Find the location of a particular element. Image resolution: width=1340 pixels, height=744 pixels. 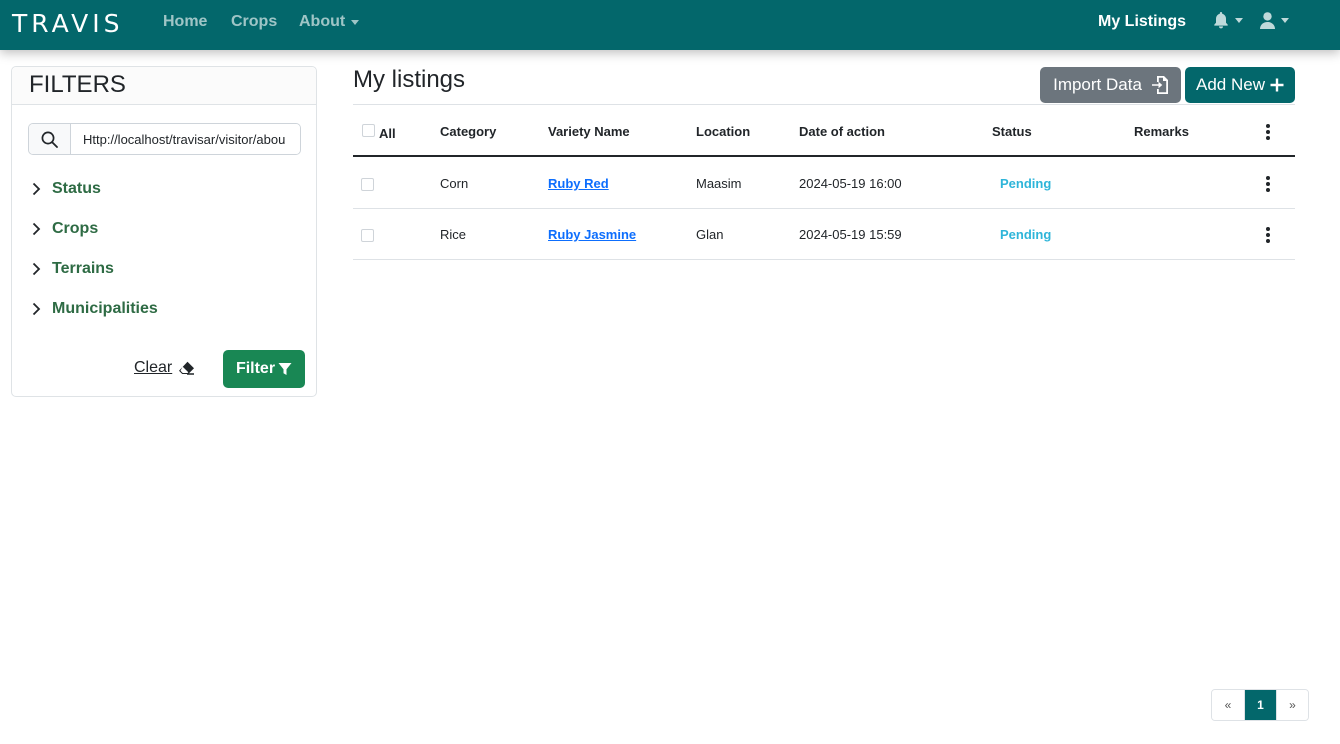

nav-home-link: Home is located at coordinates (185, 22).